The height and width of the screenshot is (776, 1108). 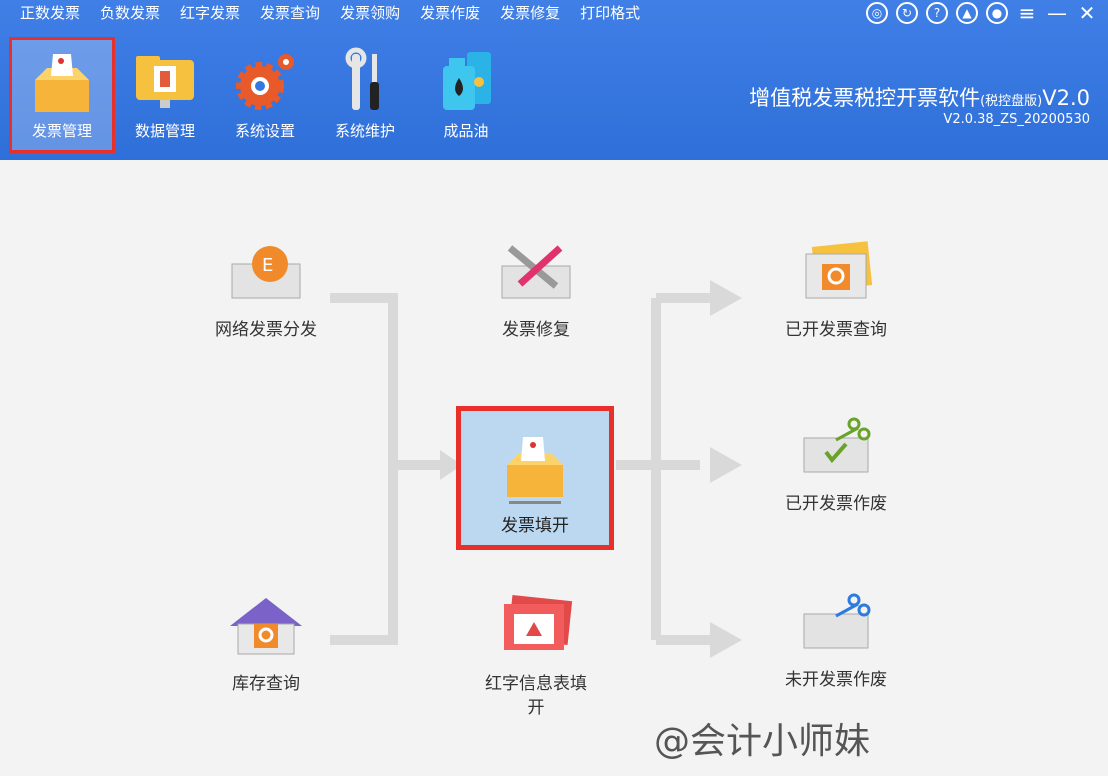 What do you see at coordinates (836, 504) in the screenshot?
I see `node-label: 已开发票作废` at bounding box center [836, 504].